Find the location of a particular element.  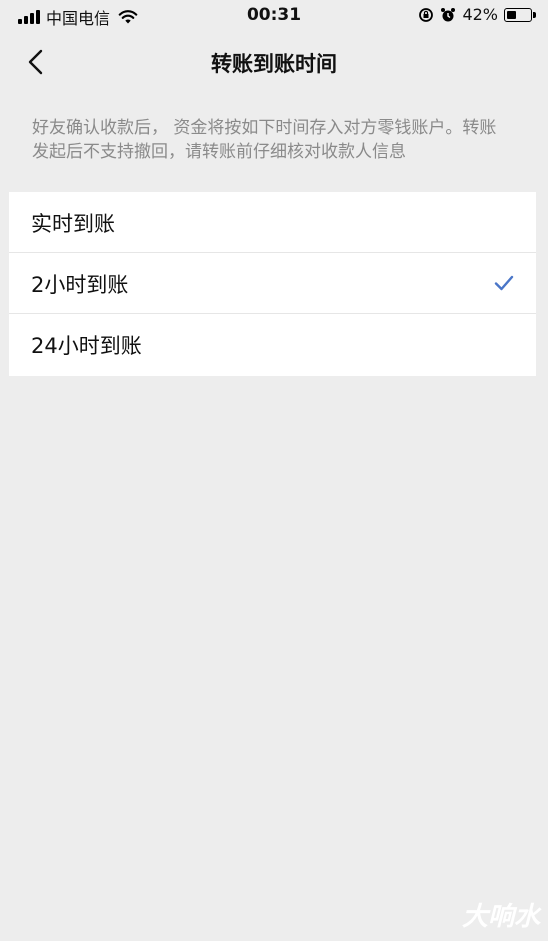

option-realtime: 实时到账 is located at coordinates (272, 222).